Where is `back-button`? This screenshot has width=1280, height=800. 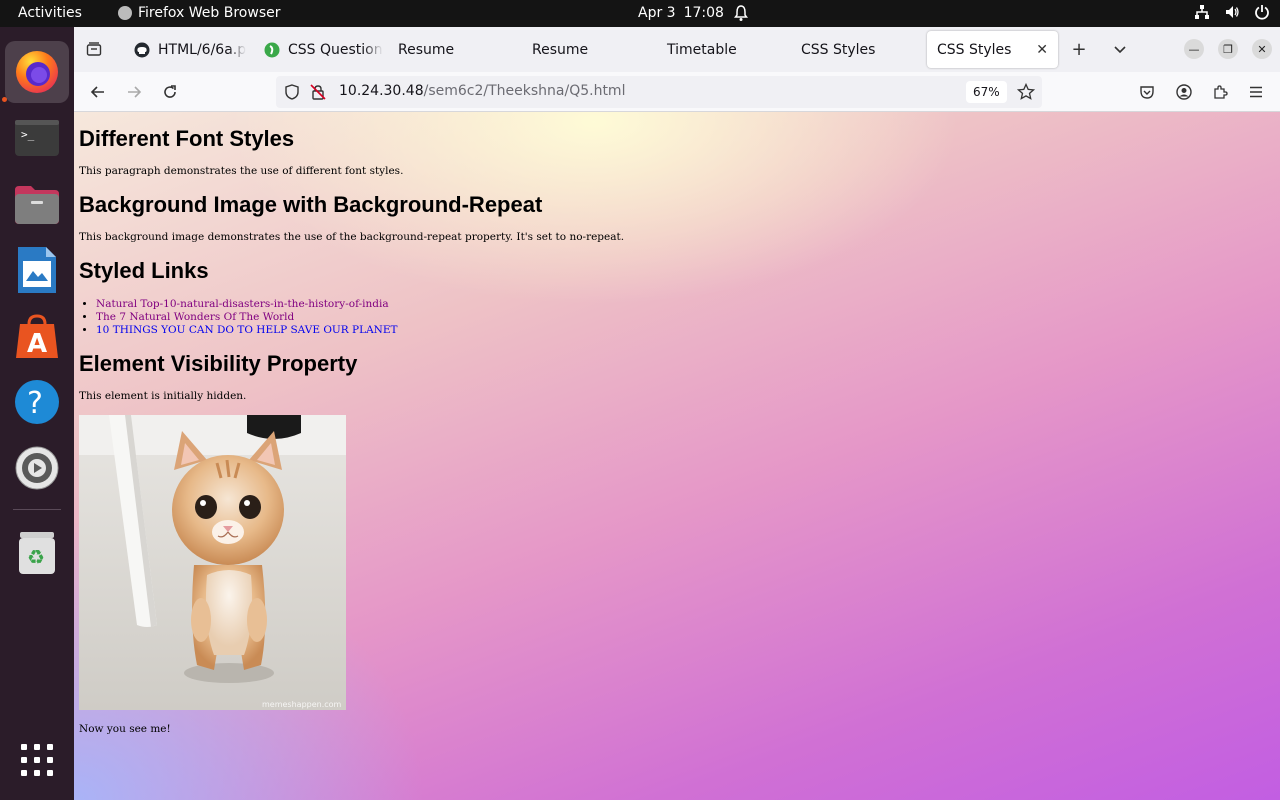
back-button is located at coordinates (98, 92).